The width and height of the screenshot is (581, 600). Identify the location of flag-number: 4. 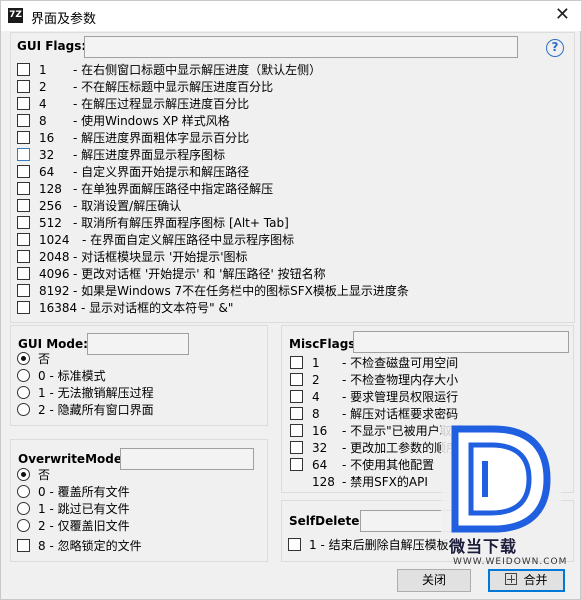
(43, 103).